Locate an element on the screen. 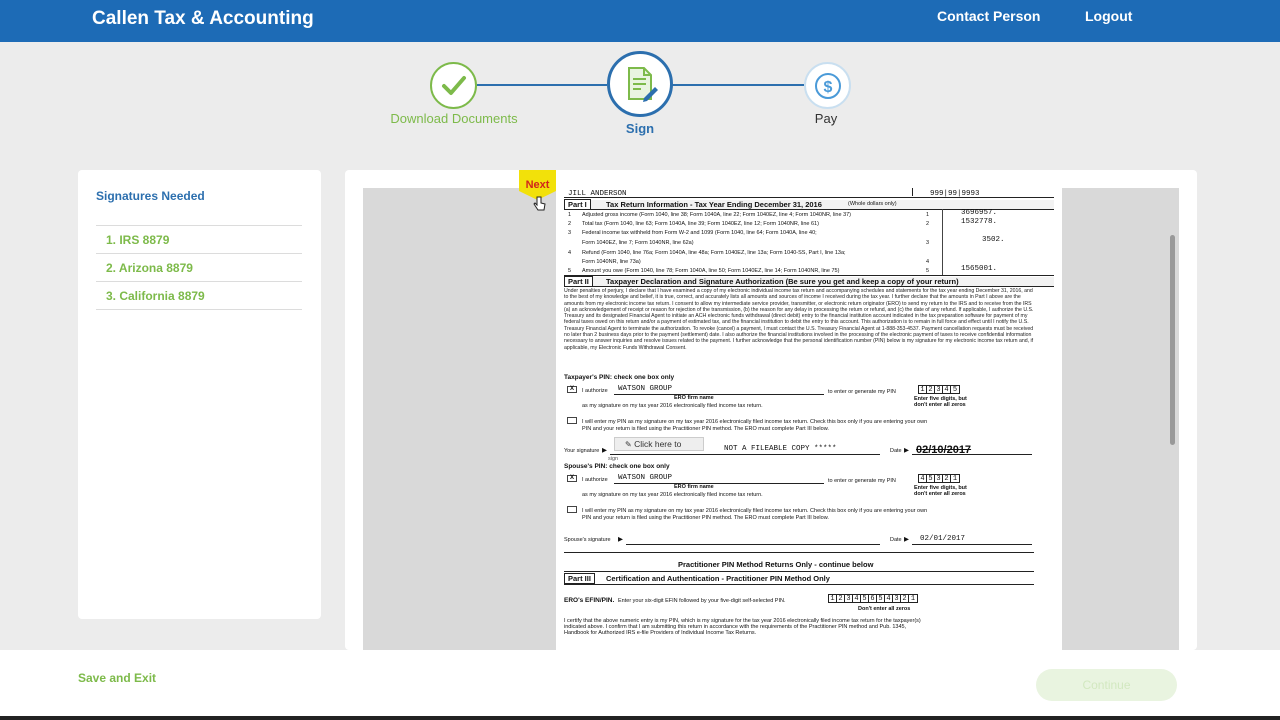 Image resolution: width=1280 pixels, height=720 pixels. line-amount: 1565001. is located at coordinates (979, 269).